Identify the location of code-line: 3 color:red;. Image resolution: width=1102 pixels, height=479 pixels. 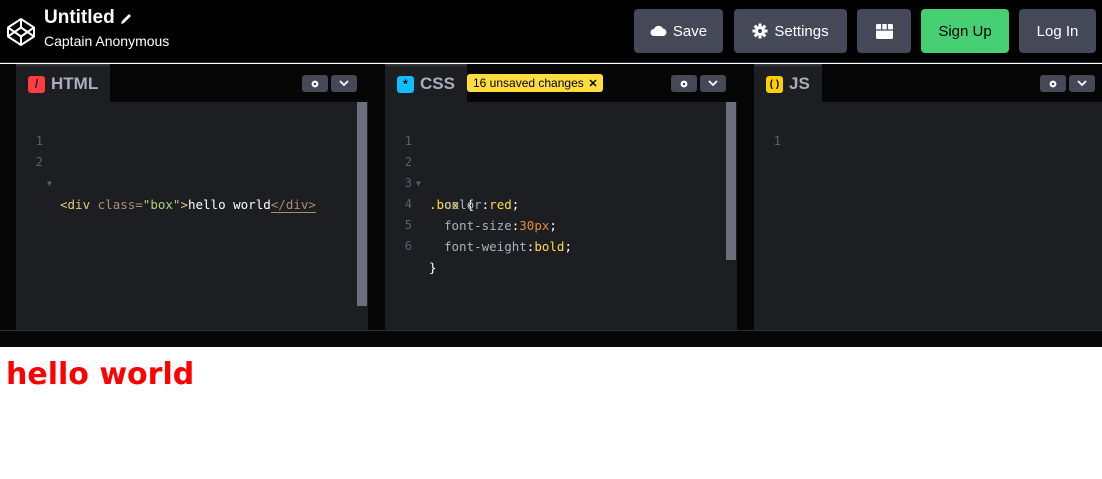
(462, 194).